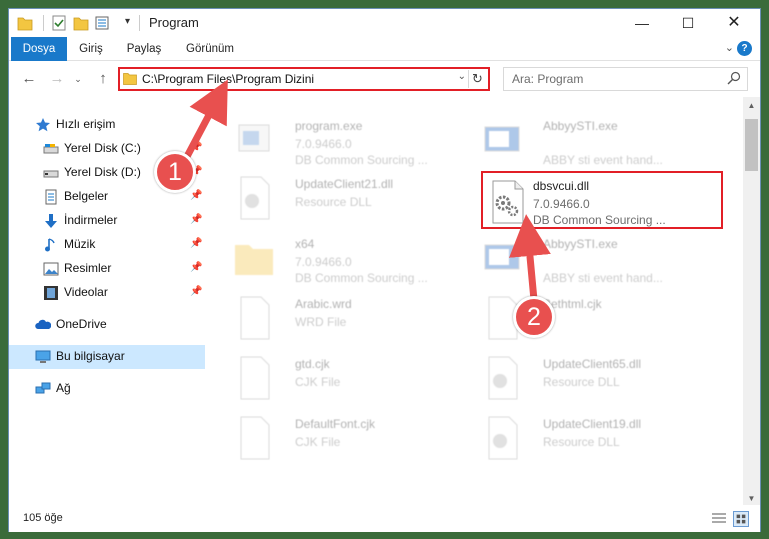 The image size is (769, 539). I want to click on callout-badge-1: 1, so click(175, 172).